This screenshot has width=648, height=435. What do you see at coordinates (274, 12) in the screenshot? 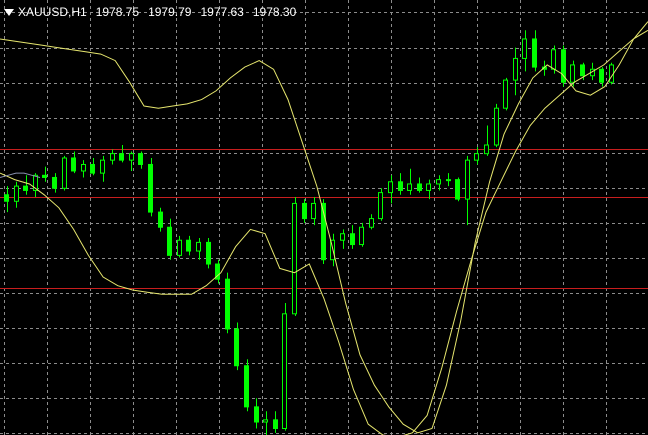
I see `ohlc-close-value: 1978.30` at bounding box center [274, 12].